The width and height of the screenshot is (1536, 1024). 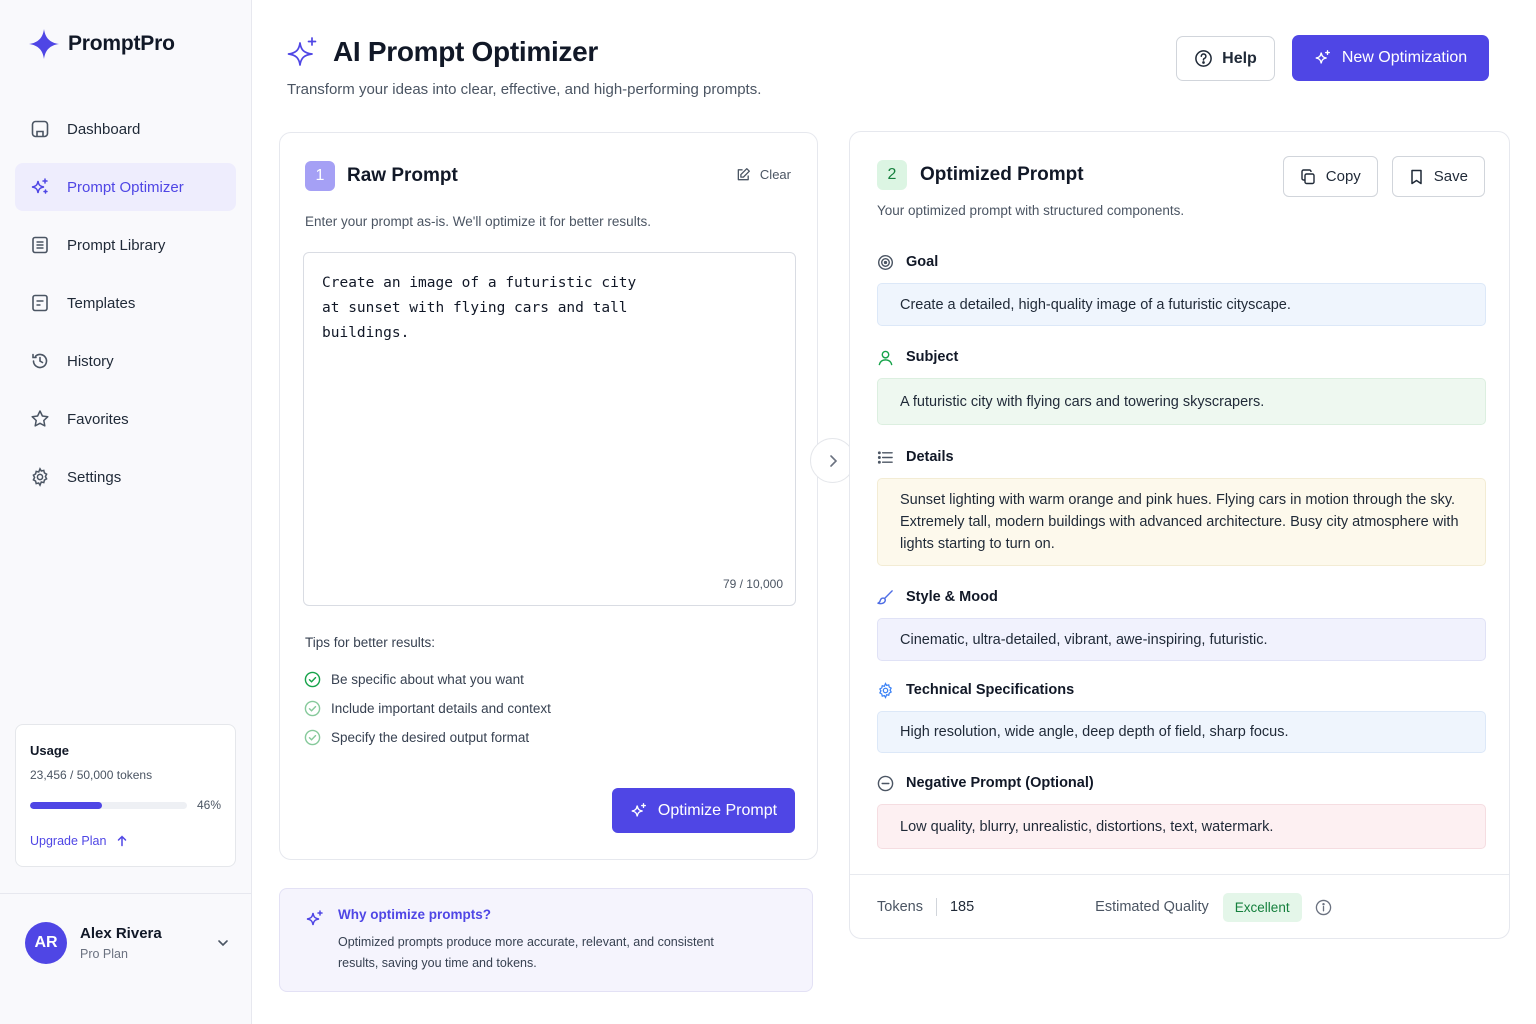 What do you see at coordinates (922, 262) in the screenshot?
I see `section-label: Goal` at bounding box center [922, 262].